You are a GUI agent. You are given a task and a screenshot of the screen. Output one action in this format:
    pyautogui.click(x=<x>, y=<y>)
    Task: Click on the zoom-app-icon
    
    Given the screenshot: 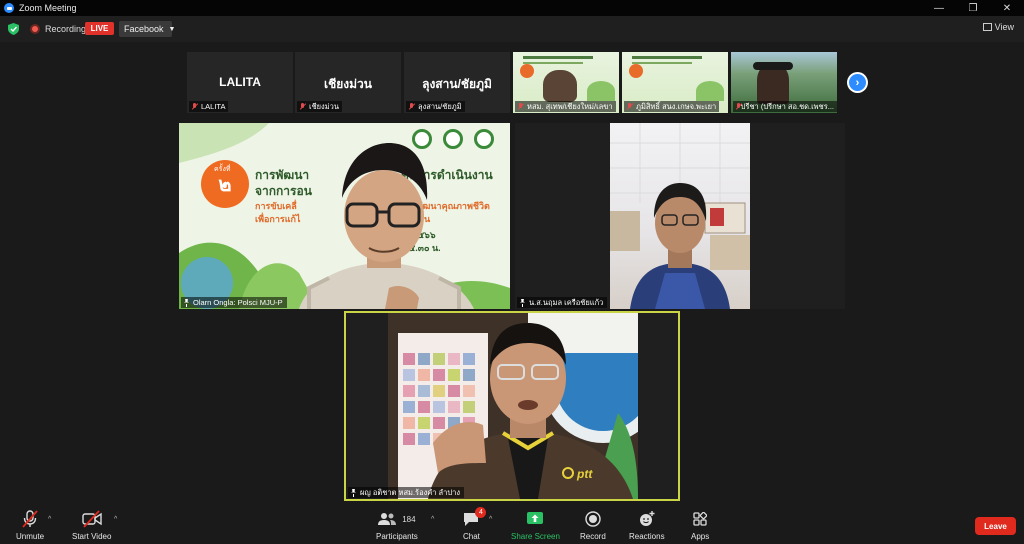 What is the action you would take?
    pyautogui.click(x=9, y=8)
    